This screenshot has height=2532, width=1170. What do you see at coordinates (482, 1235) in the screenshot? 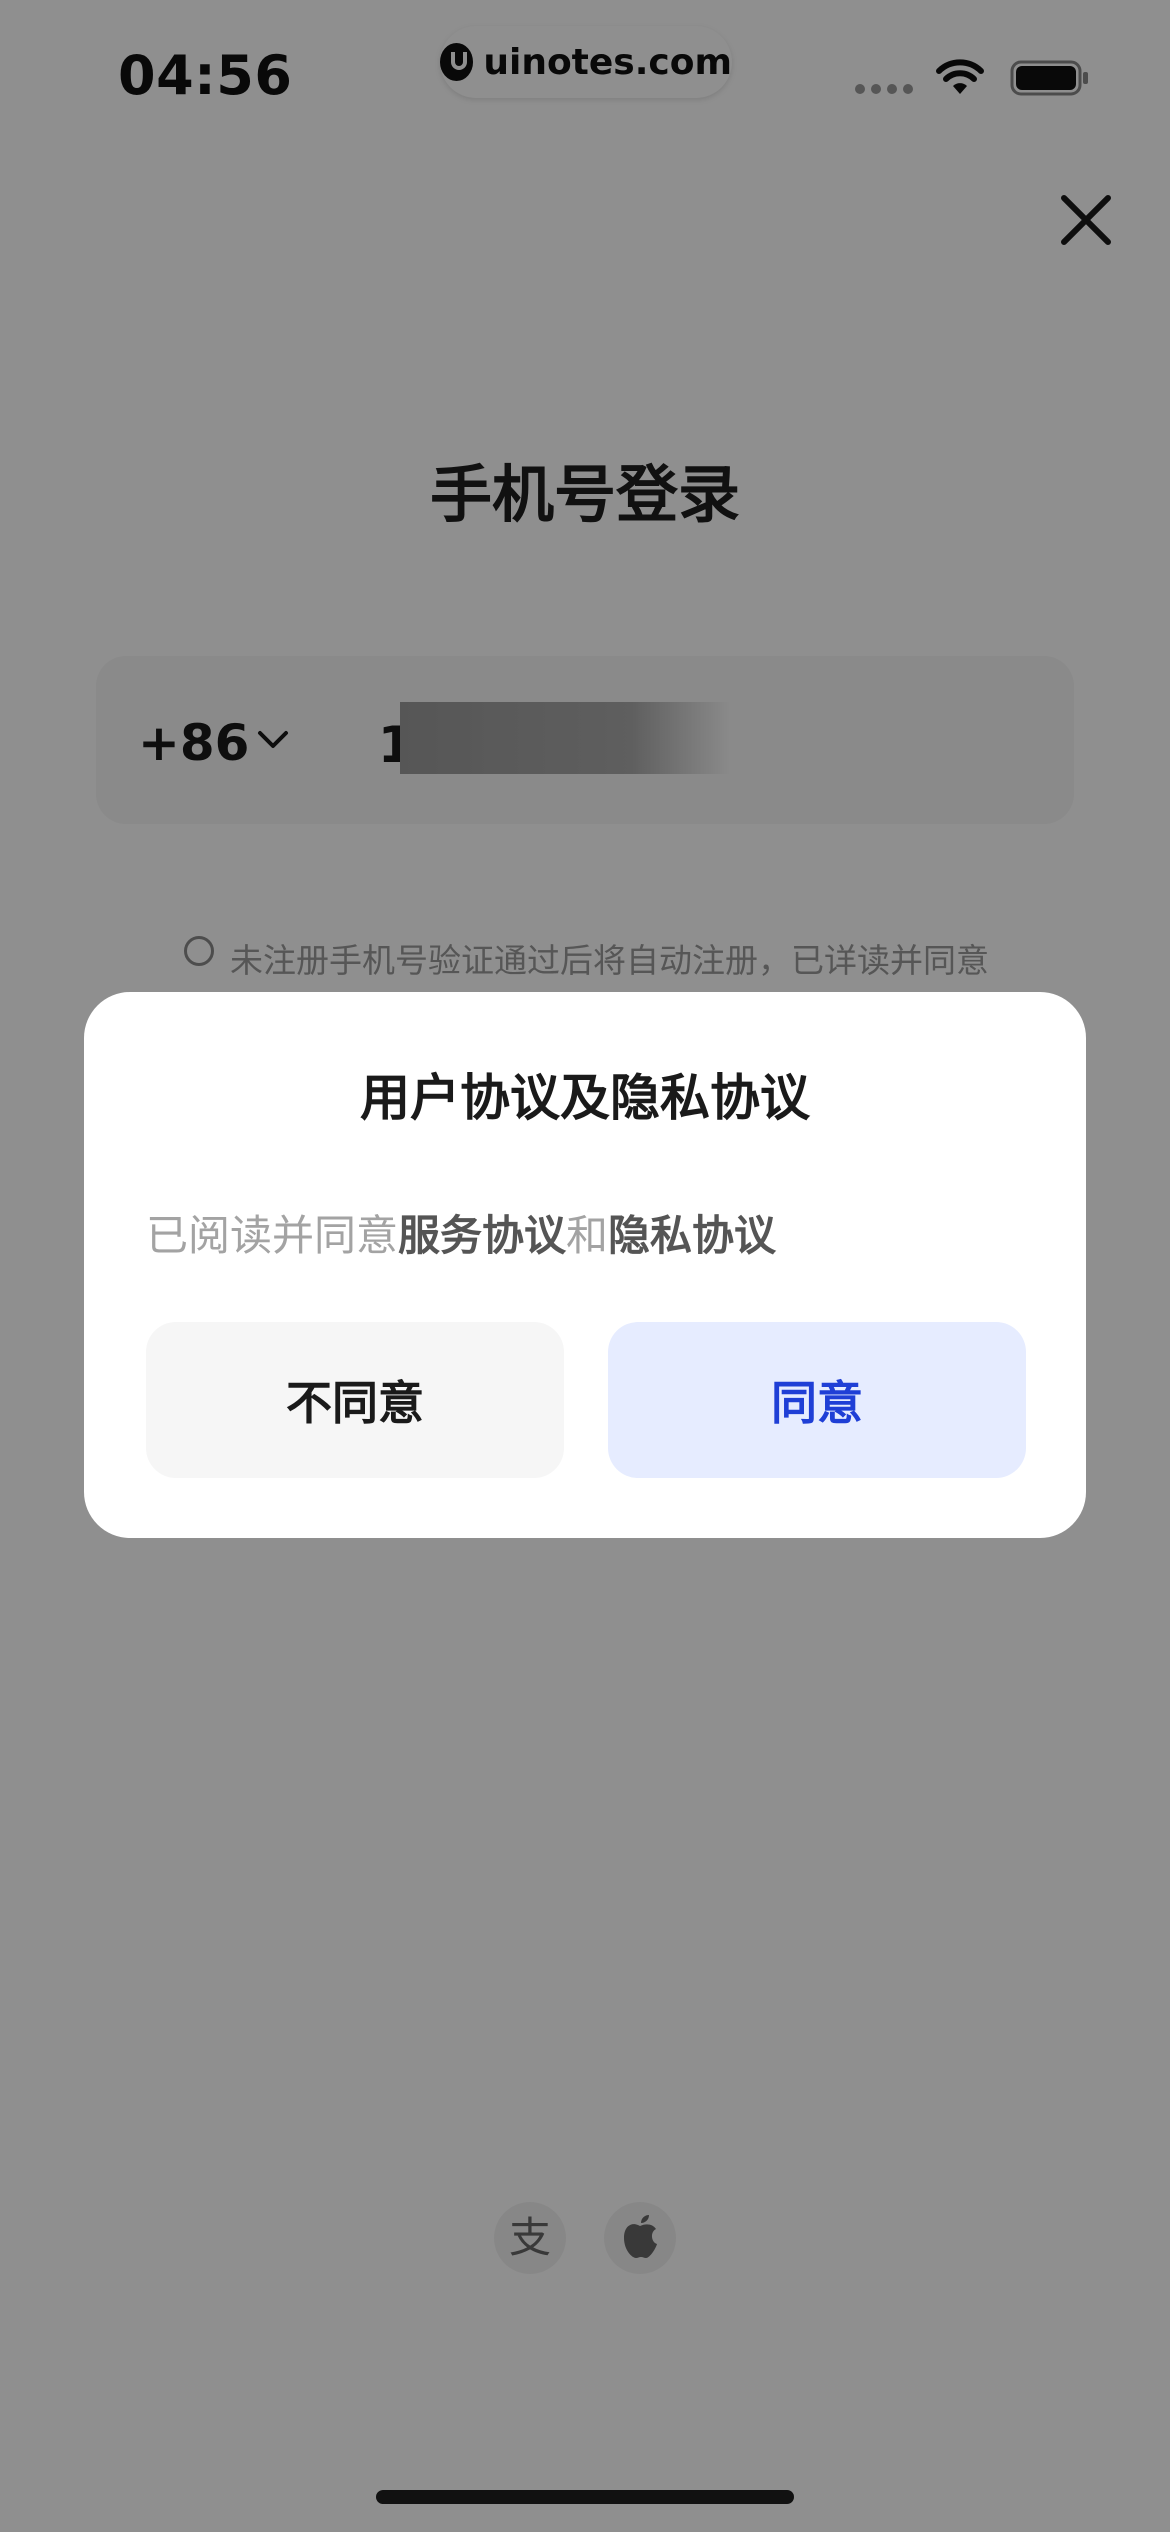
I see `service-agreement-link: 服务协议` at bounding box center [482, 1235].